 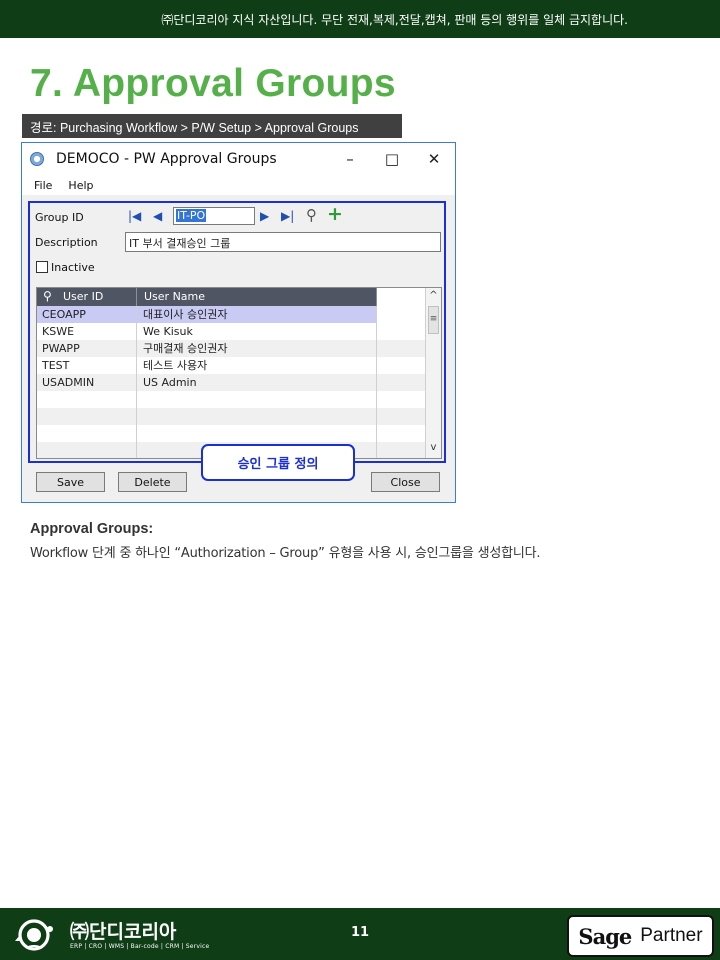 I want to click on group-id-value: IT-PO, so click(x=191, y=215).